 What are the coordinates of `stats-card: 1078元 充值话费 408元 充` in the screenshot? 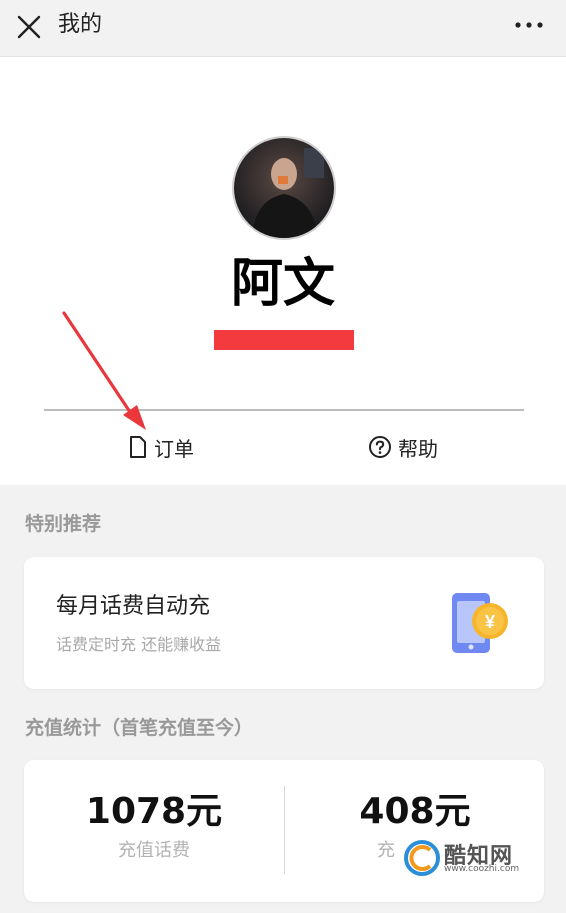 It's located at (284, 831).